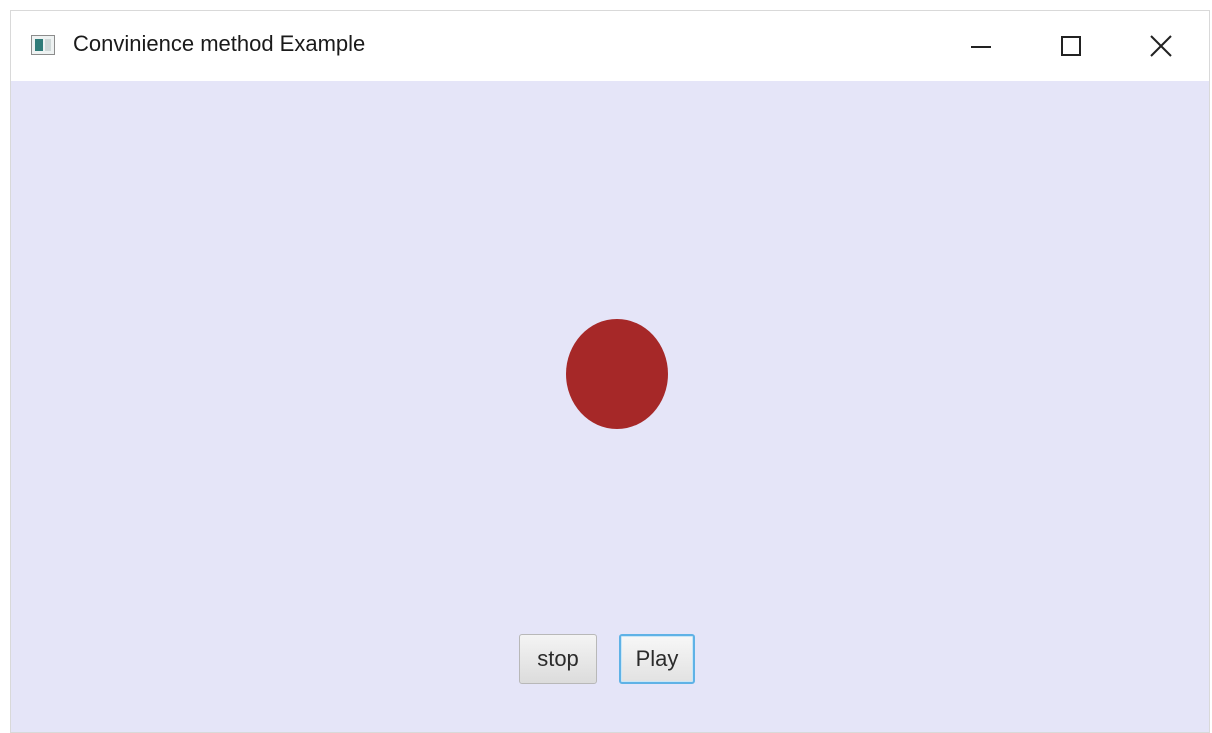  I want to click on stop-button: stop, so click(558, 659).